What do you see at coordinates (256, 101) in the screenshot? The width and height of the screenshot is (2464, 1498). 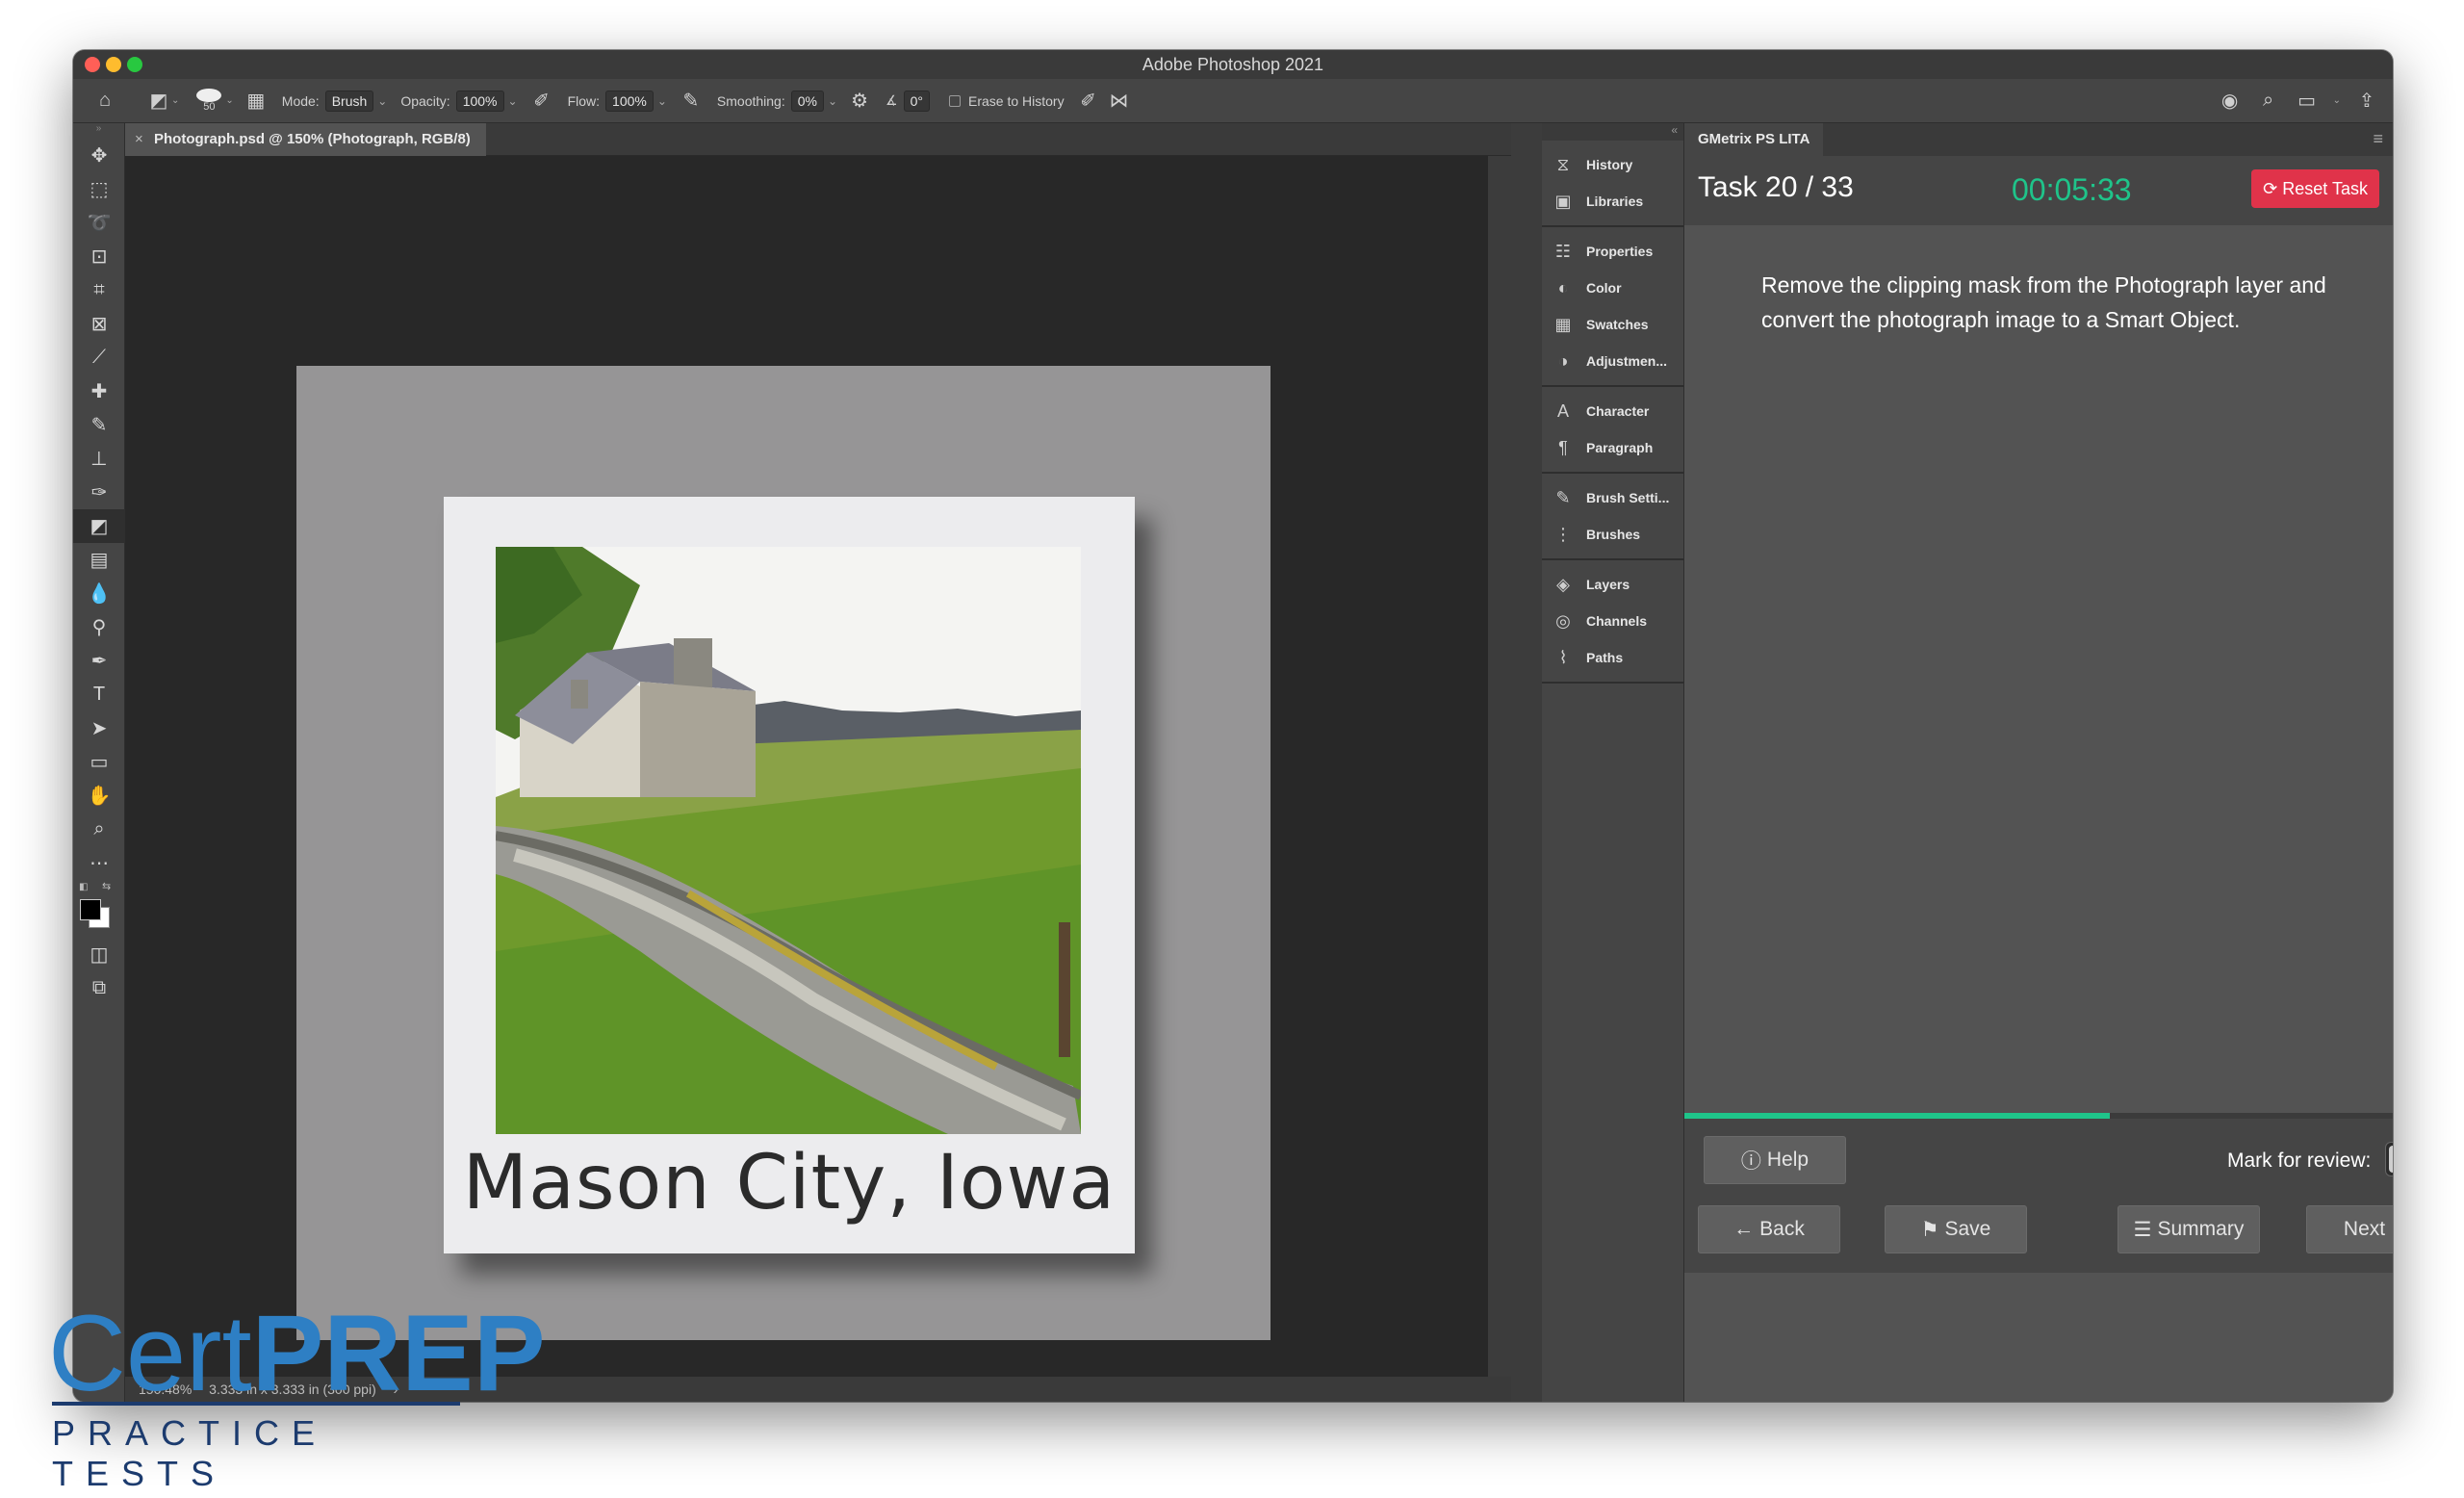 I see `brush-settings-toggle-icon: ▦` at bounding box center [256, 101].